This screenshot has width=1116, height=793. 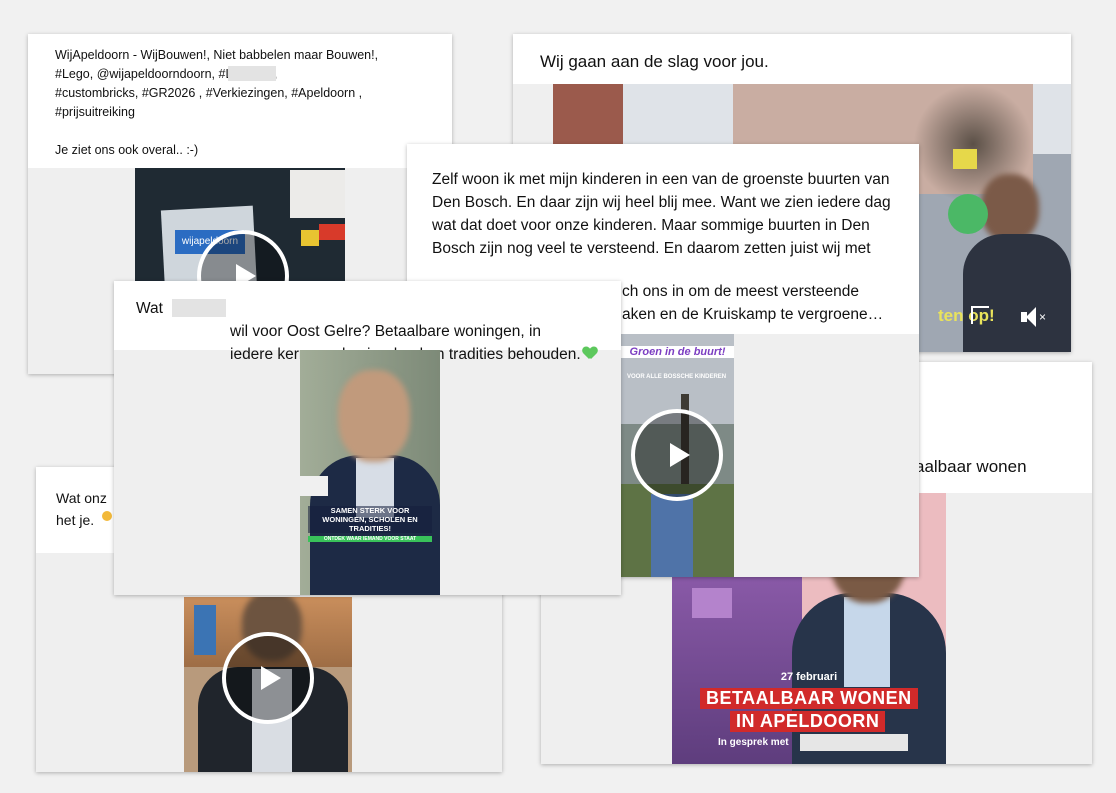 What do you see at coordinates (107, 516) in the screenshot?
I see `clap-emoji-icon` at bounding box center [107, 516].